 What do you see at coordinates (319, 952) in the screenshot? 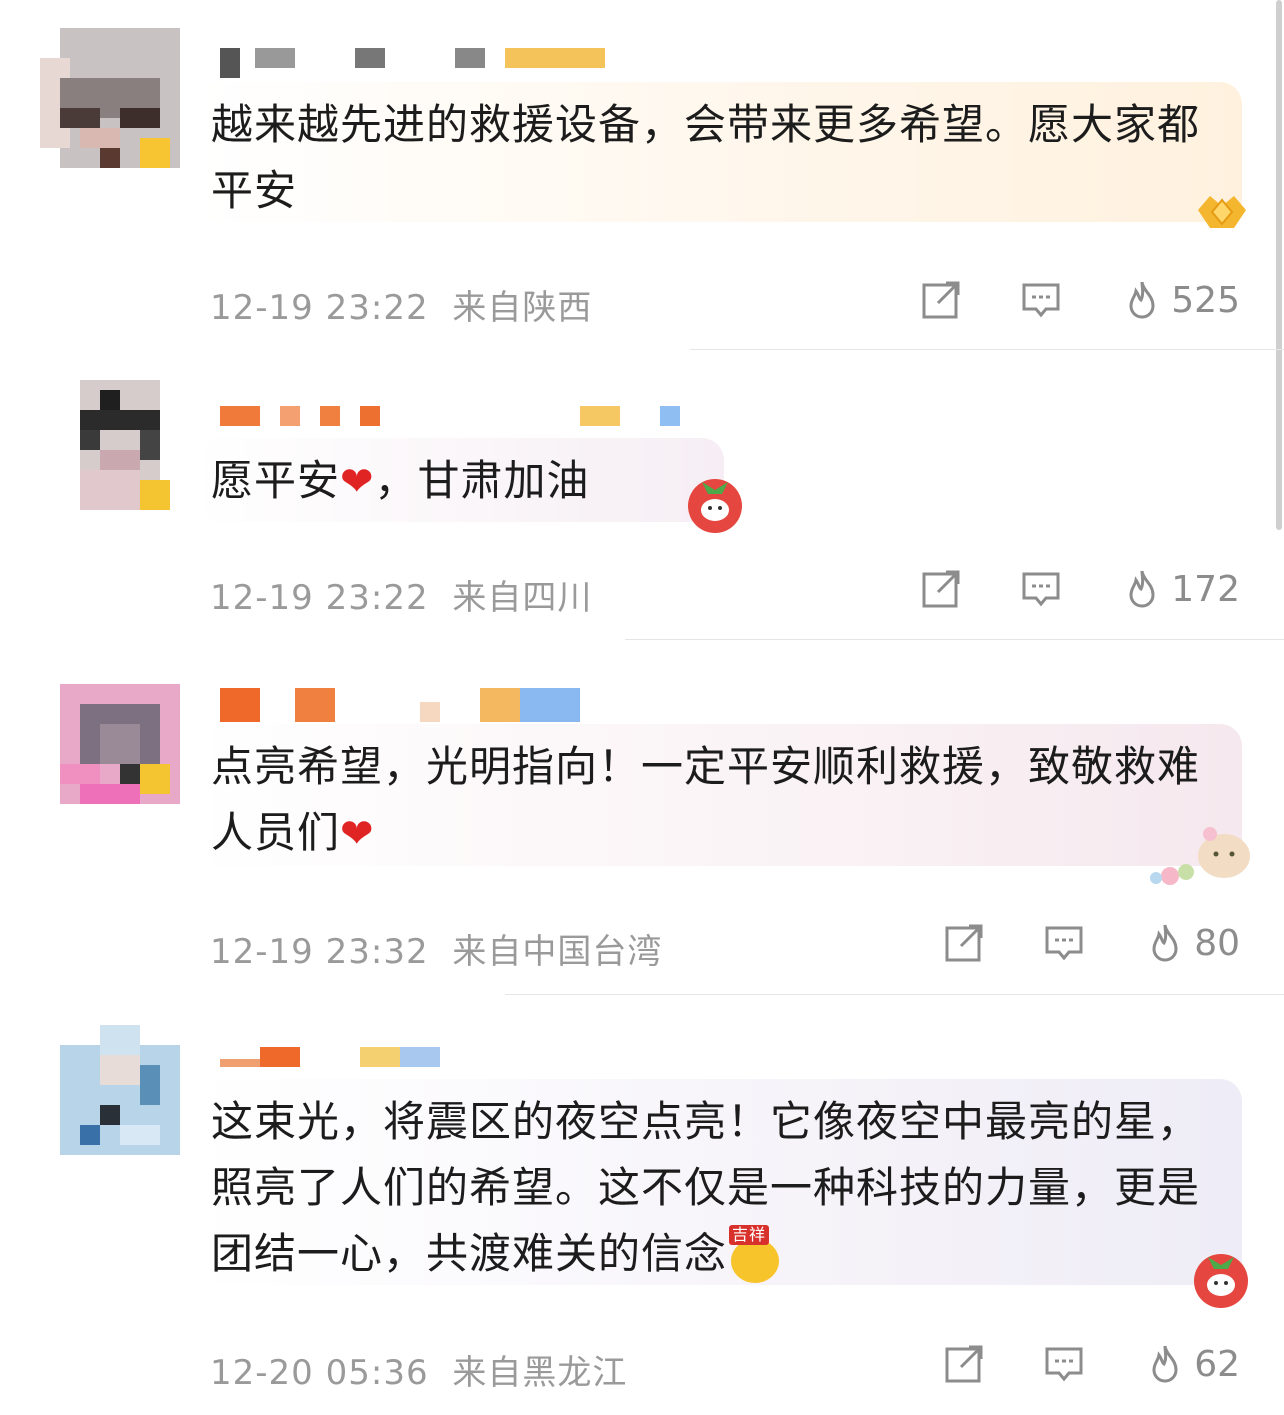
I see `comment-time: 12-19 23:32` at bounding box center [319, 952].